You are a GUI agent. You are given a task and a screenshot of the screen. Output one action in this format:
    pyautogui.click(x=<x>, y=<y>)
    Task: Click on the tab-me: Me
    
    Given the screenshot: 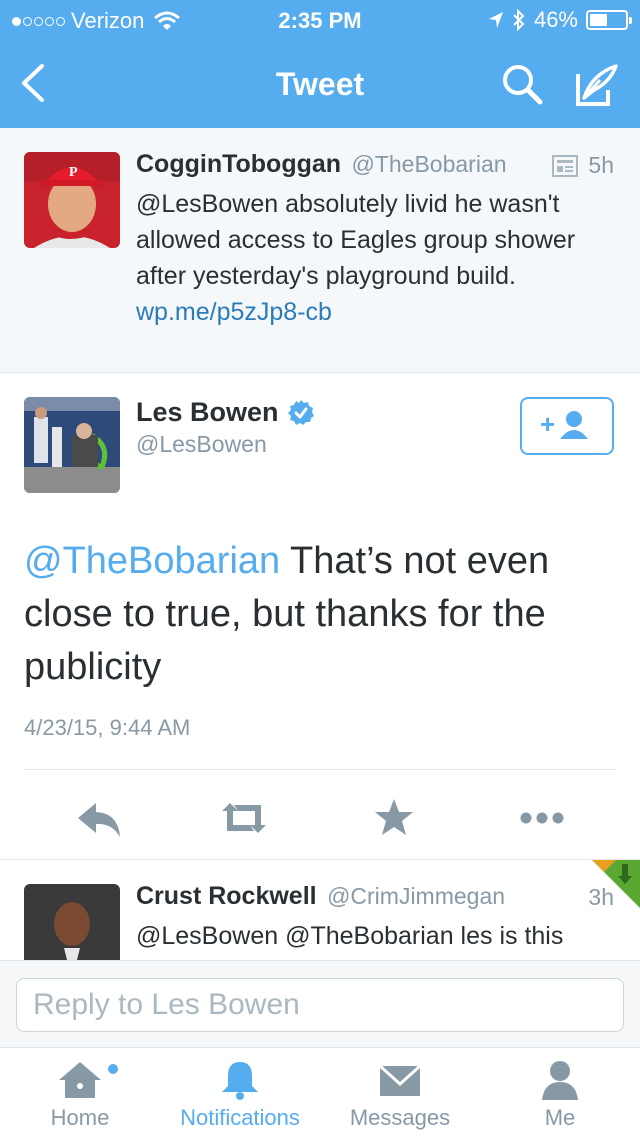 What is the action you would take?
    pyautogui.click(x=560, y=1092)
    